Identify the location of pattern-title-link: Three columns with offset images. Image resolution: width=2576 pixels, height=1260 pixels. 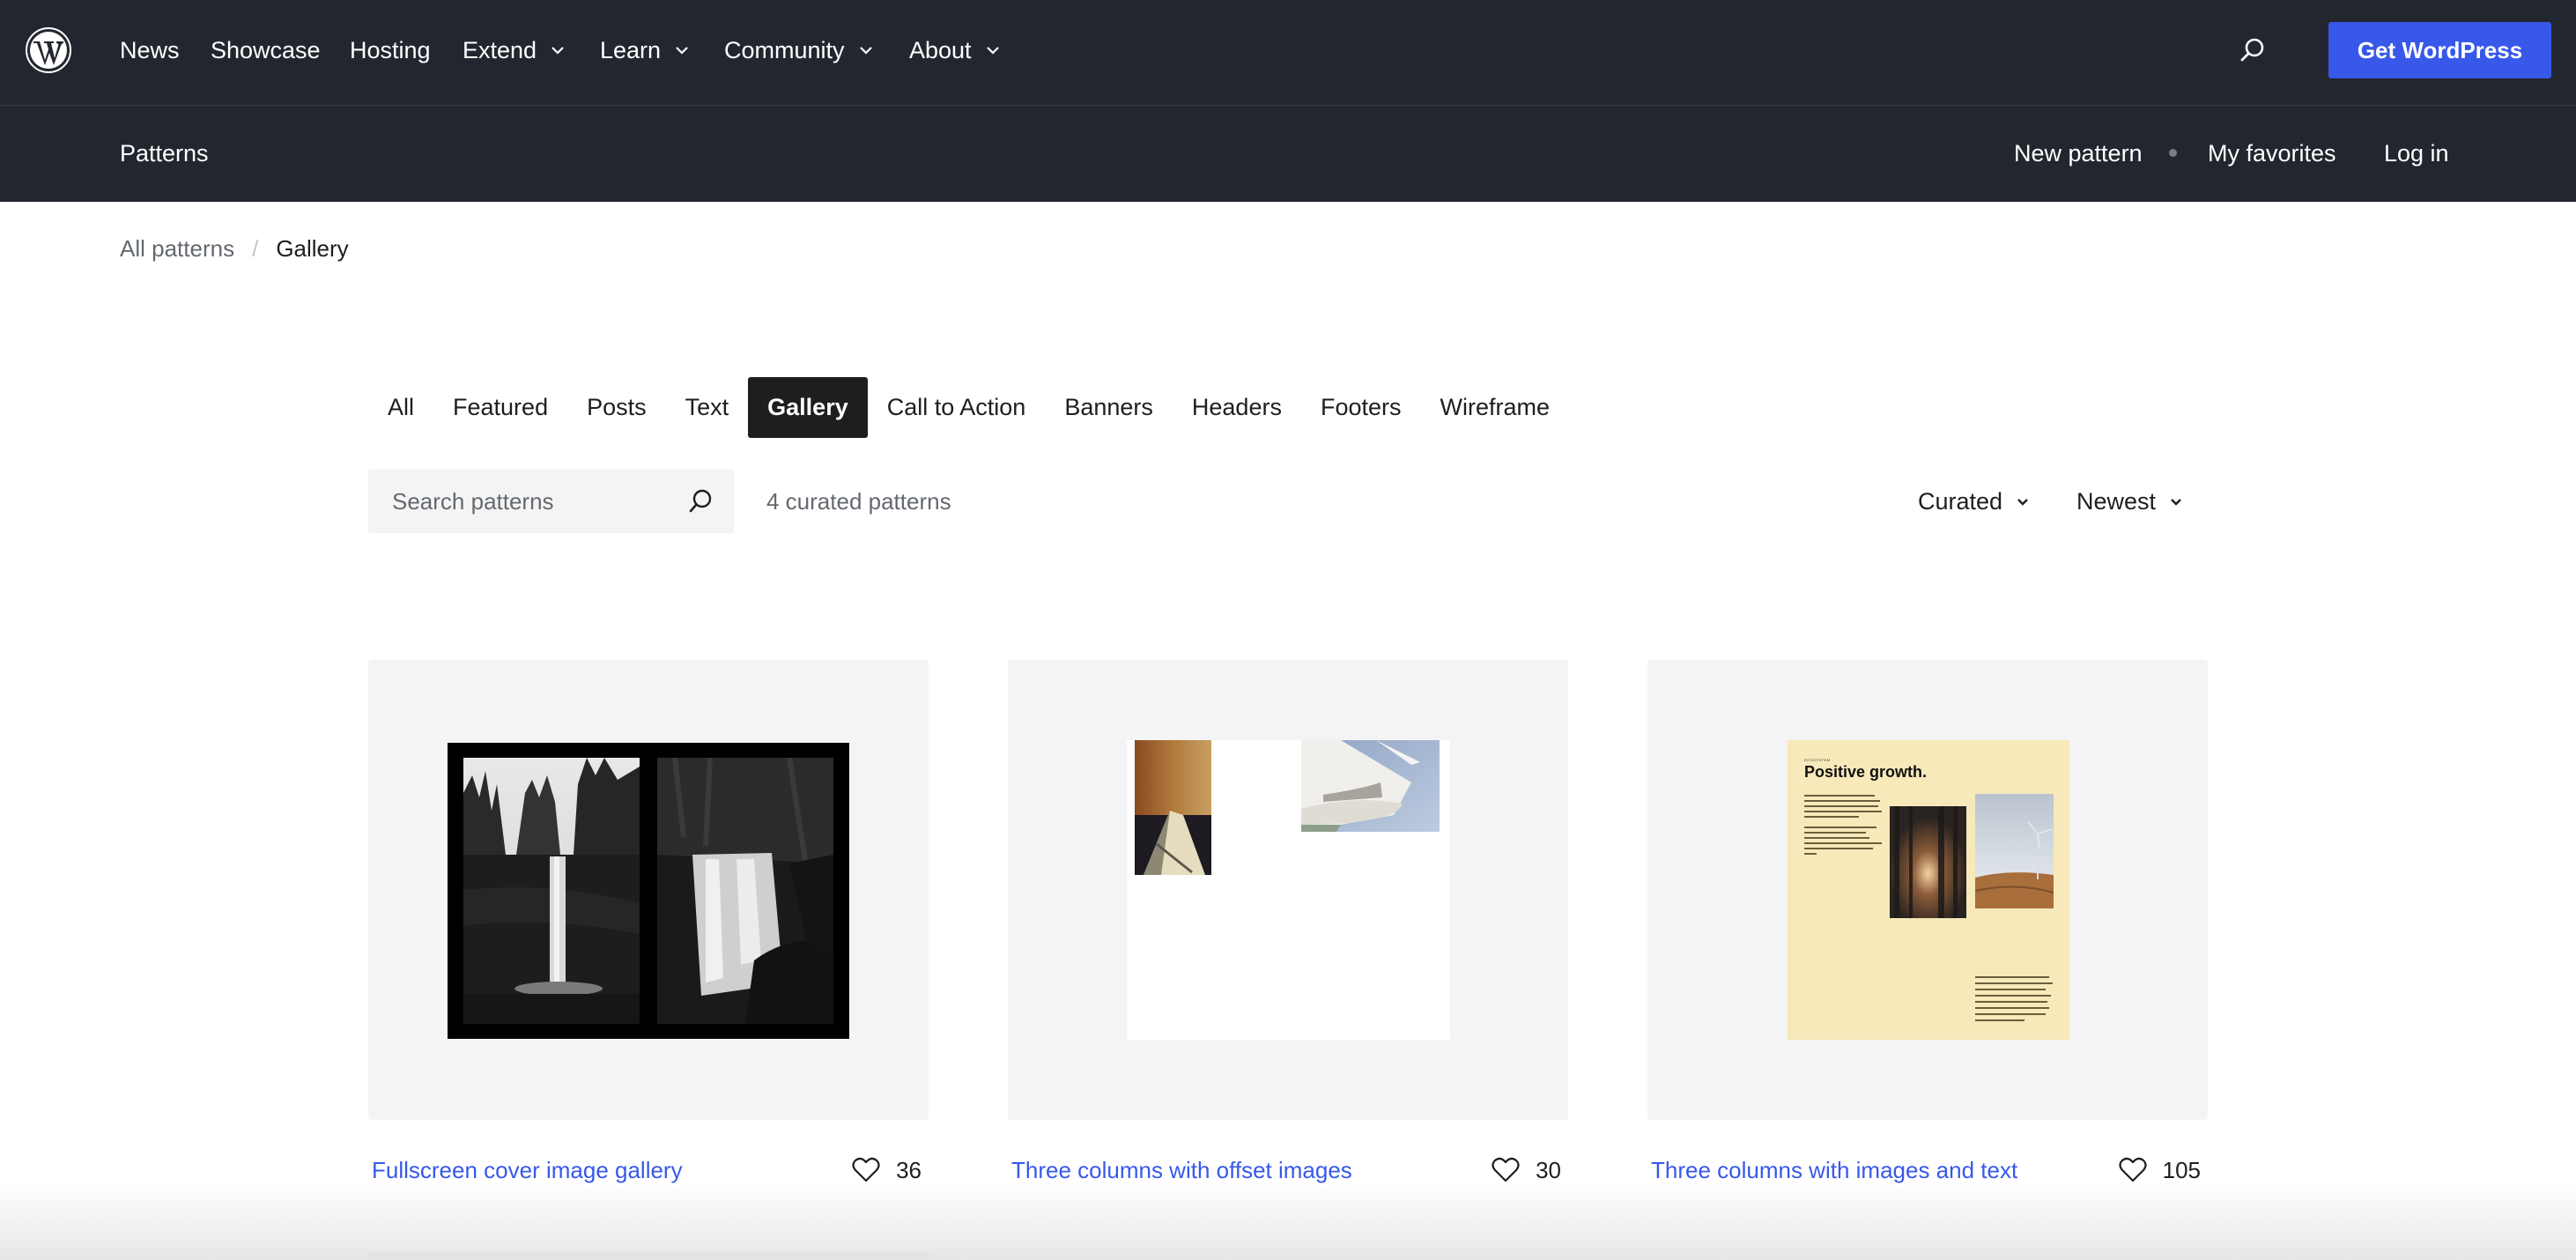
(1182, 1170).